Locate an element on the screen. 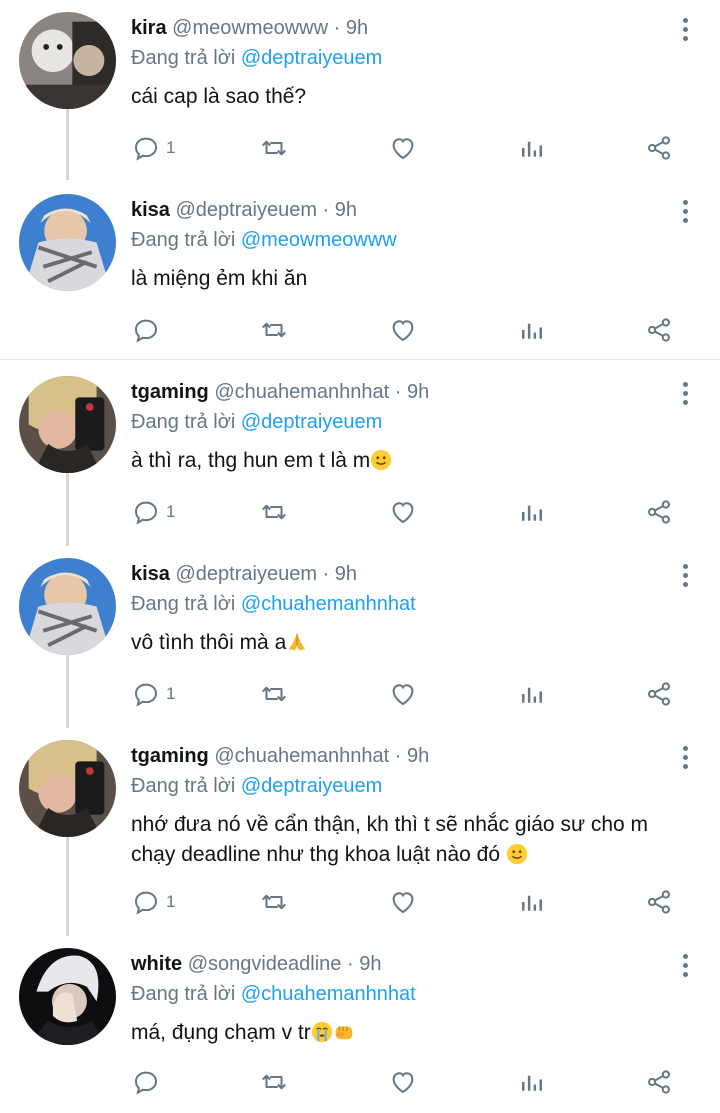 This screenshot has width=720, height=1113. tweet-header: kisa @deptraiyeuem · 9h is located at coordinates (244, 210).